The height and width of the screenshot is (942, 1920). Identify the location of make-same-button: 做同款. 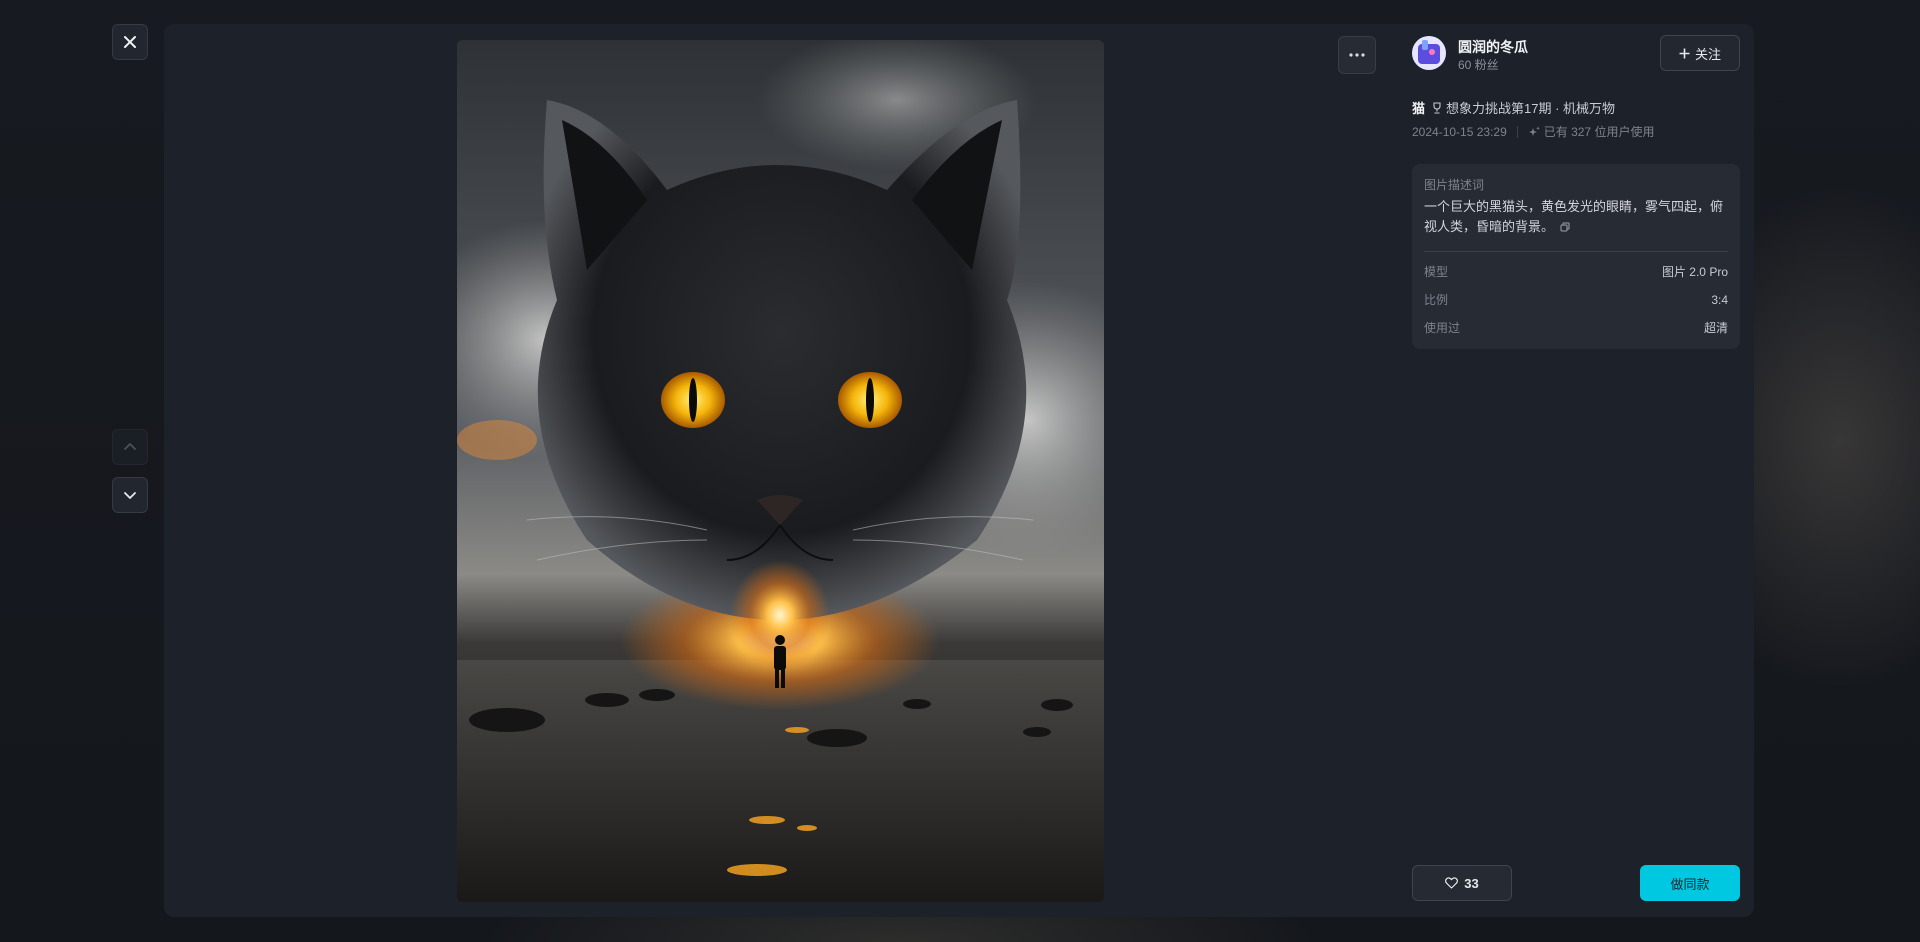
(1690, 883).